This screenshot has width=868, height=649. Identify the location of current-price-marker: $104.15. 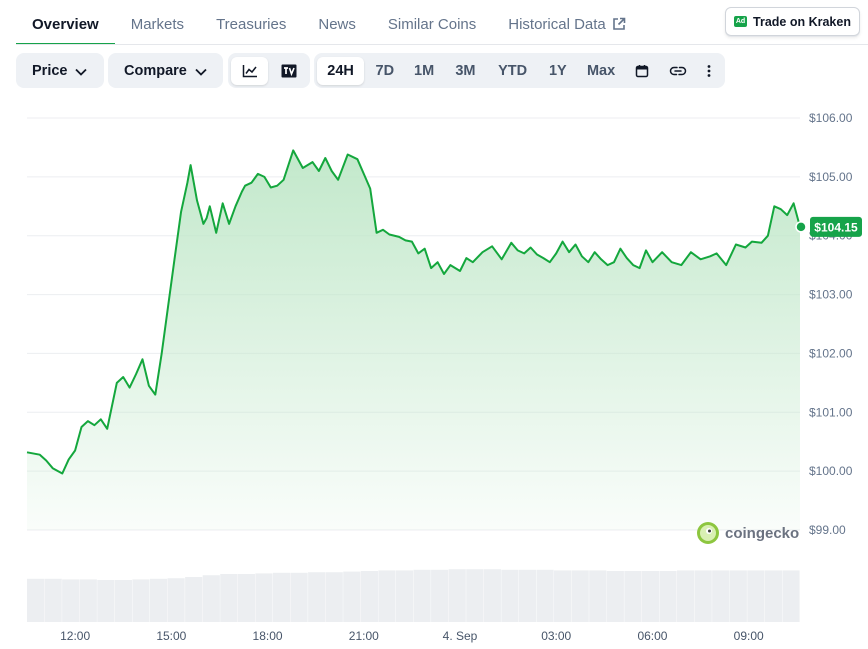
(828, 226).